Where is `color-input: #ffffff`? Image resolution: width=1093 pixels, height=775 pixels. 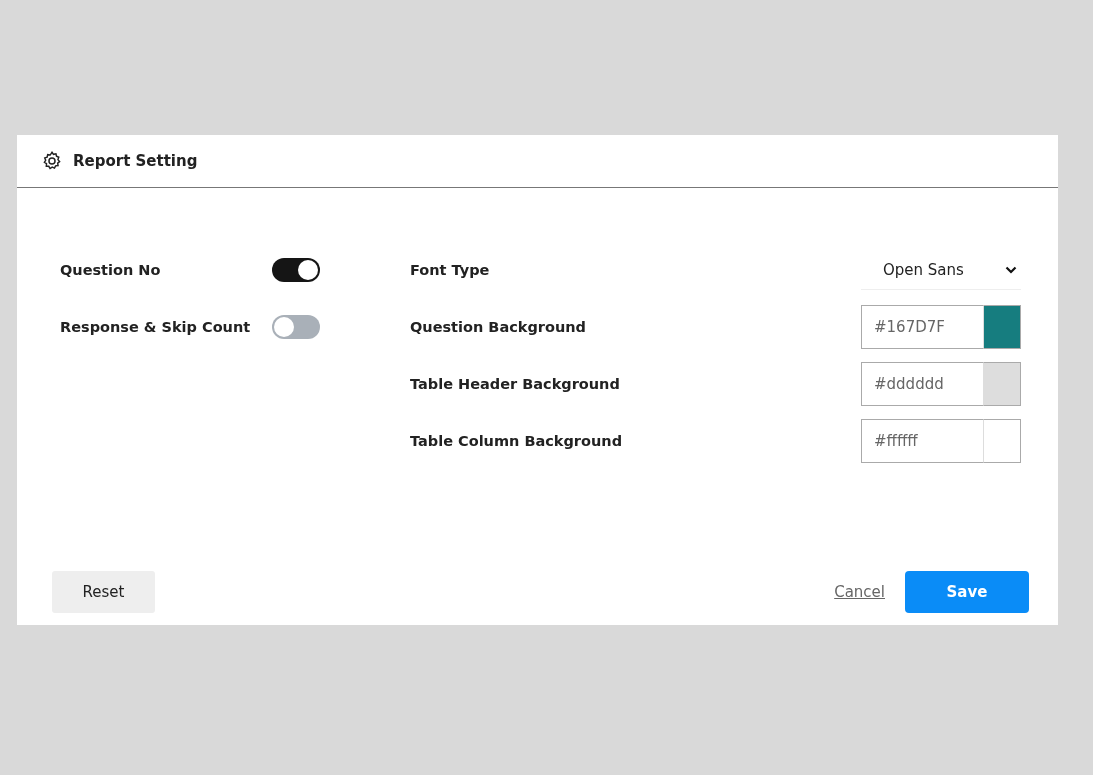 color-input: #ffffff is located at coordinates (922, 441).